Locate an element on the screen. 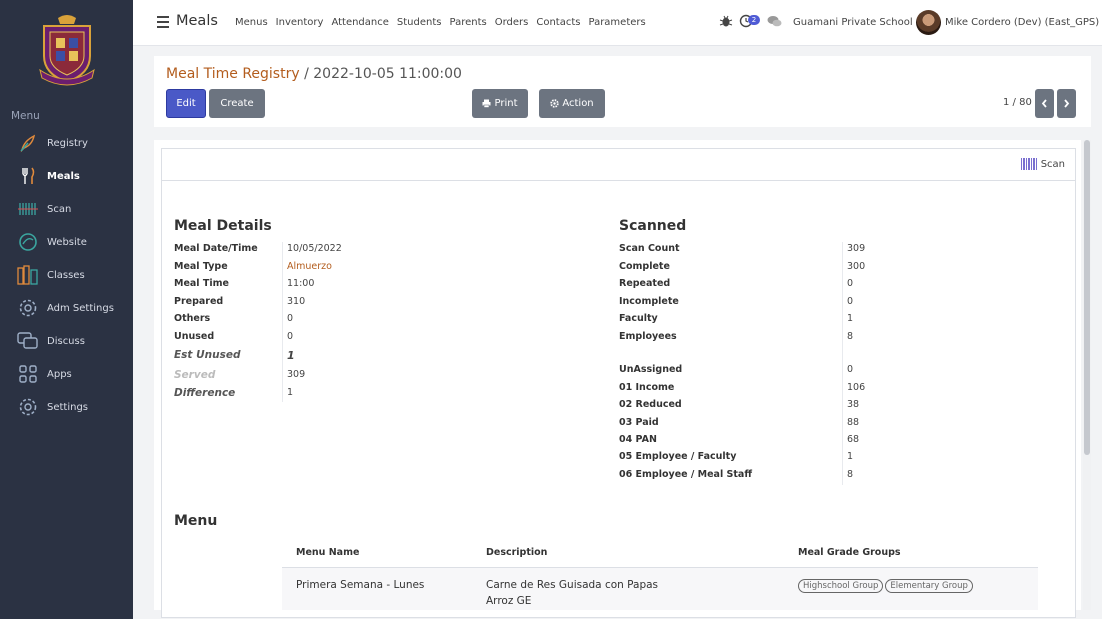  grade-groups-cell: Highschool Group Elementary Group is located at coordinates (886, 586).